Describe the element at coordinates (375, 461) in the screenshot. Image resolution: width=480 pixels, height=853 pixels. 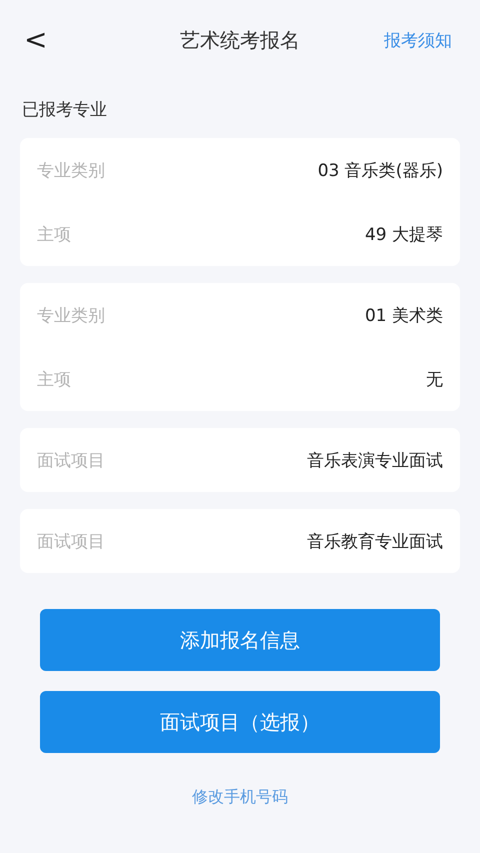
I see `field-value: 音乐表演专业面试` at that location.